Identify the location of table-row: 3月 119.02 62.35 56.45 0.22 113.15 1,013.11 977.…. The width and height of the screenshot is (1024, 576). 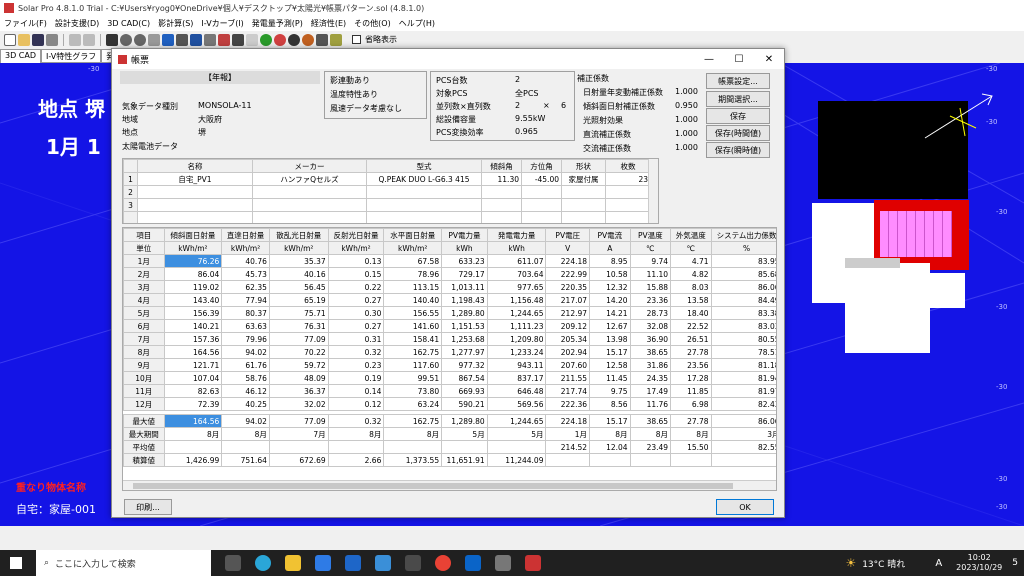
(449, 287).